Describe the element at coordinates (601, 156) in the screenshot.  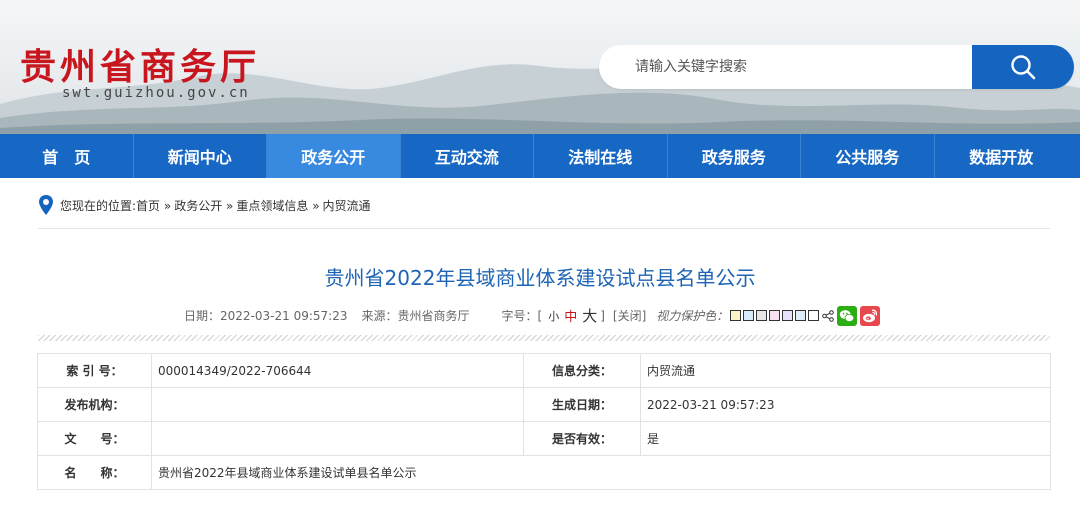
I see `nav-legal: 法制在线` at that location.